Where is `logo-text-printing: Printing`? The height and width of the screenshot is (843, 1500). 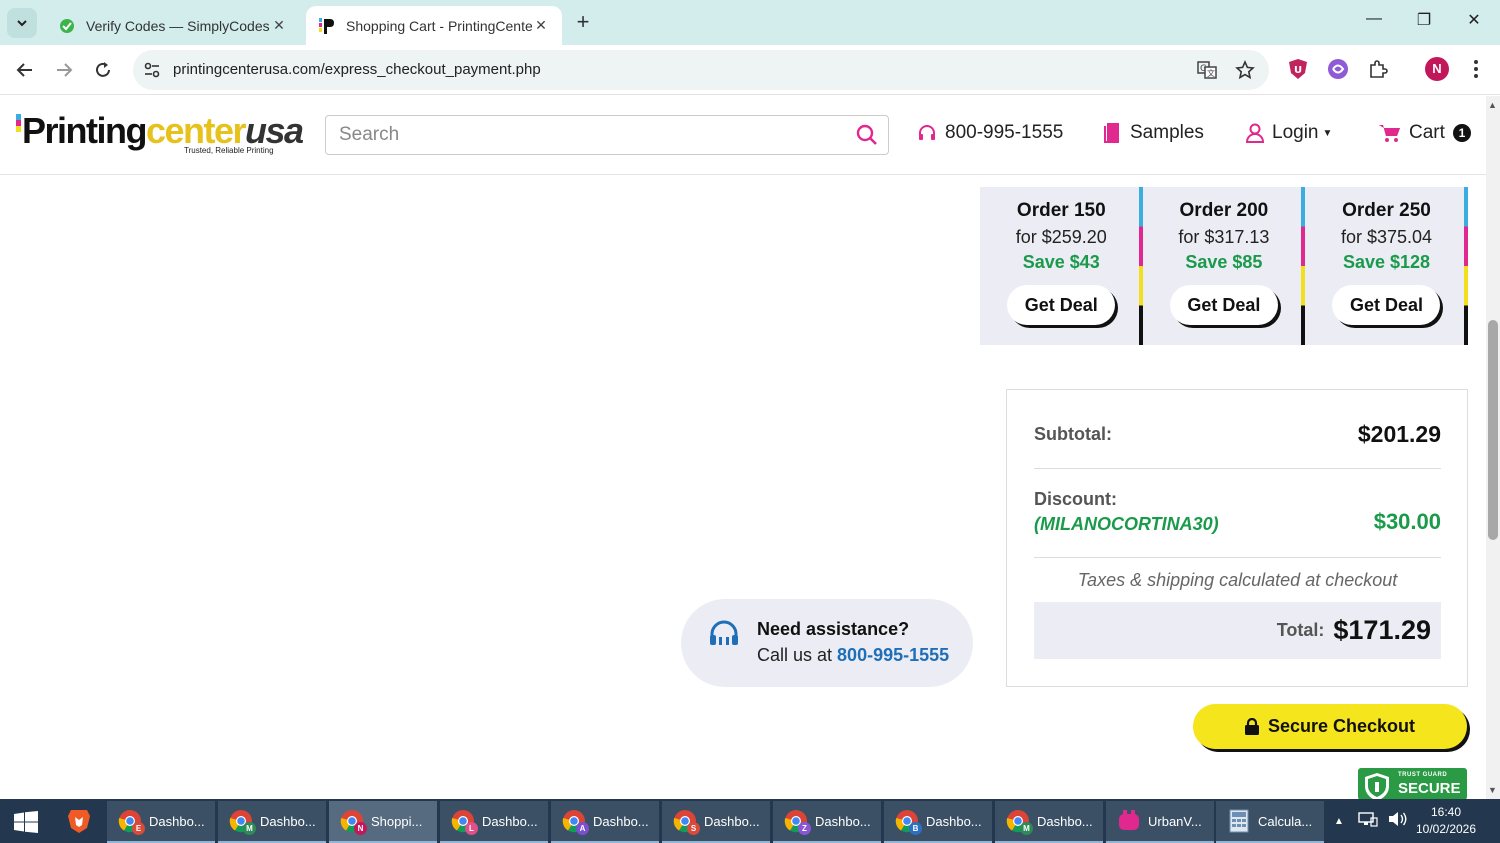 logo-text-printing: Printing is located at coordinates (84, 130).